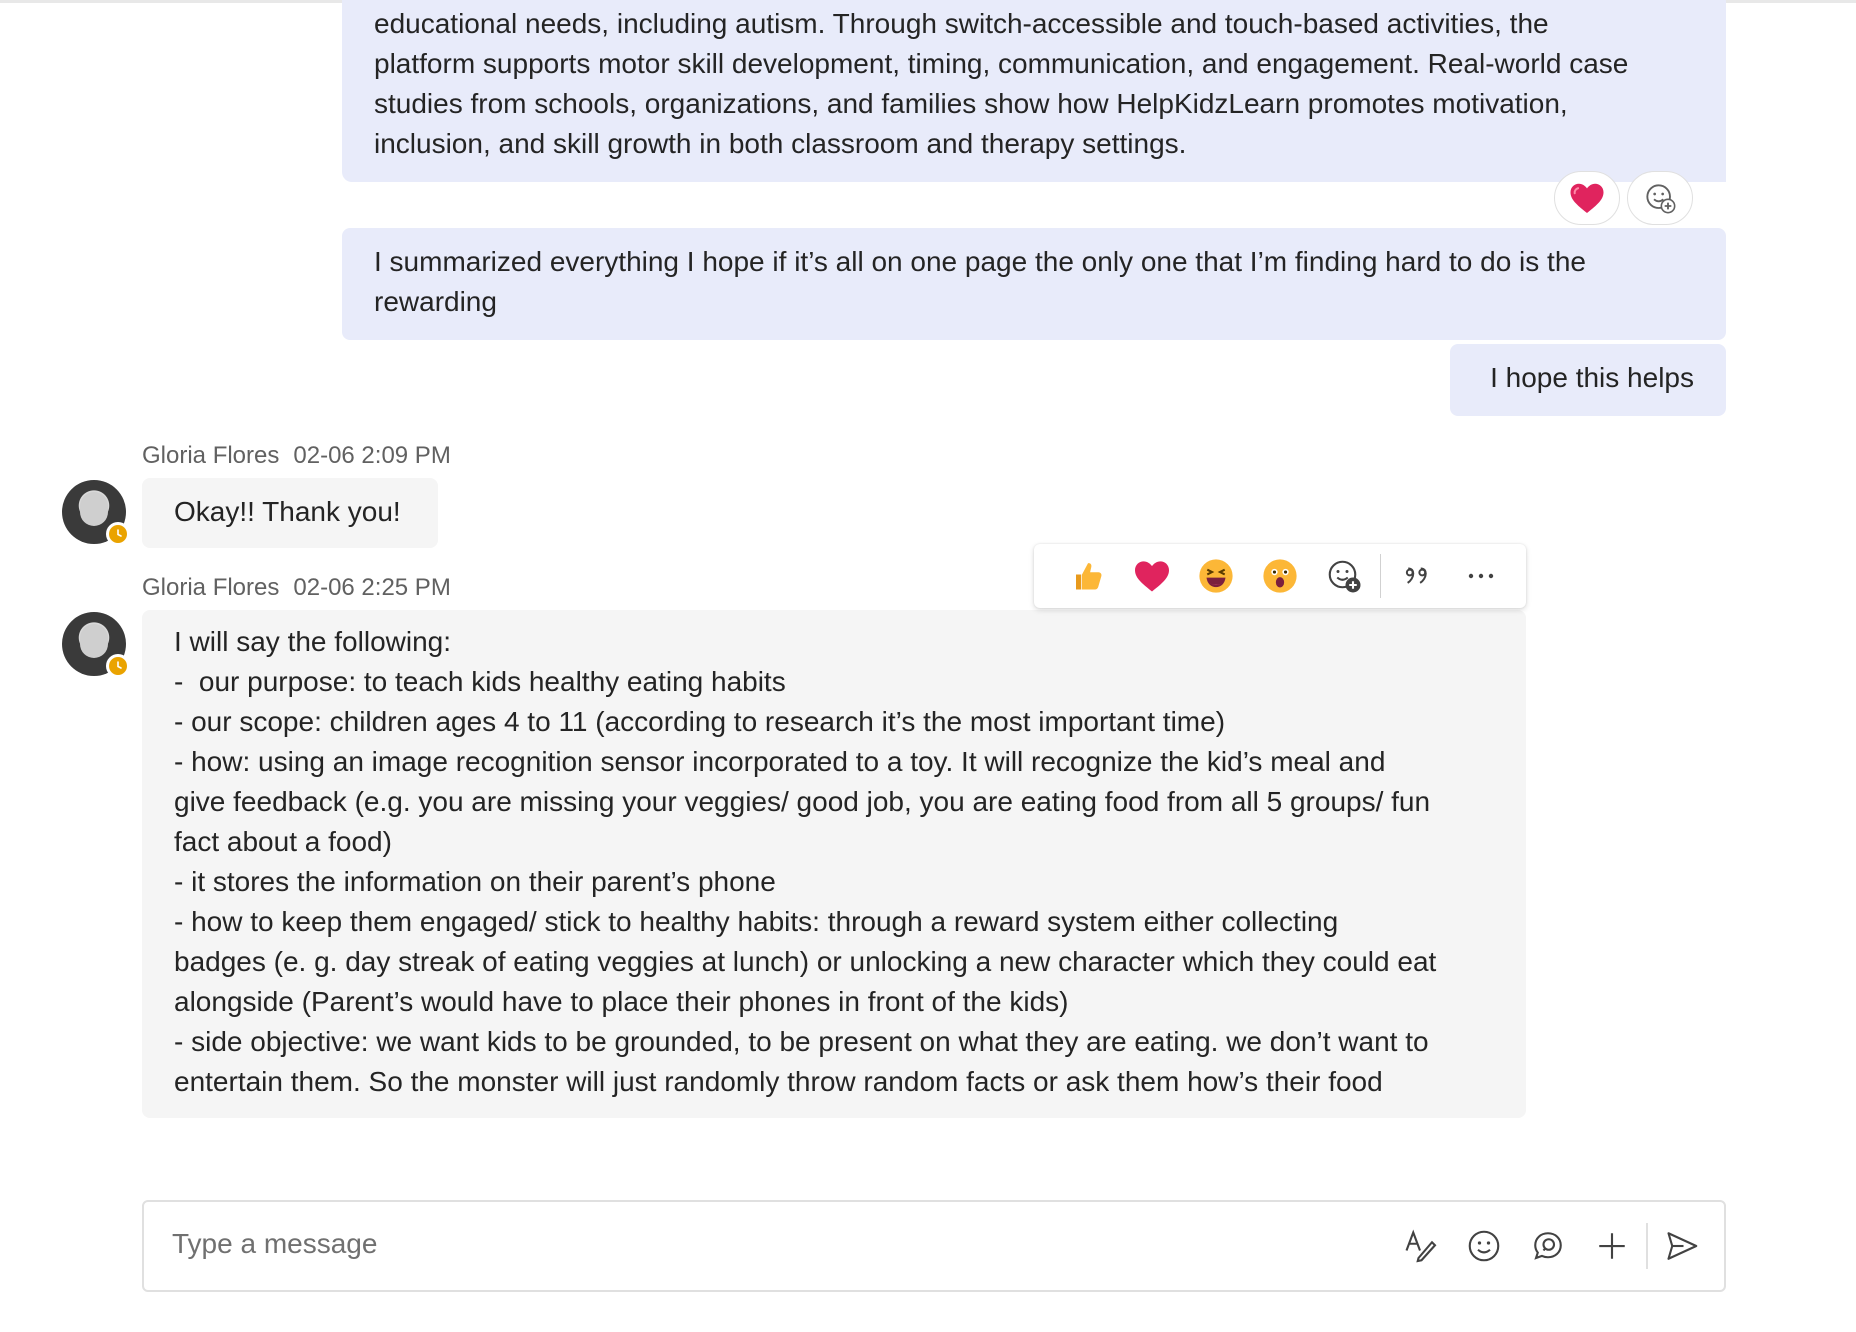  I want to click on message-timestamp: 02-06 2:09 PM, so click(372, 455).